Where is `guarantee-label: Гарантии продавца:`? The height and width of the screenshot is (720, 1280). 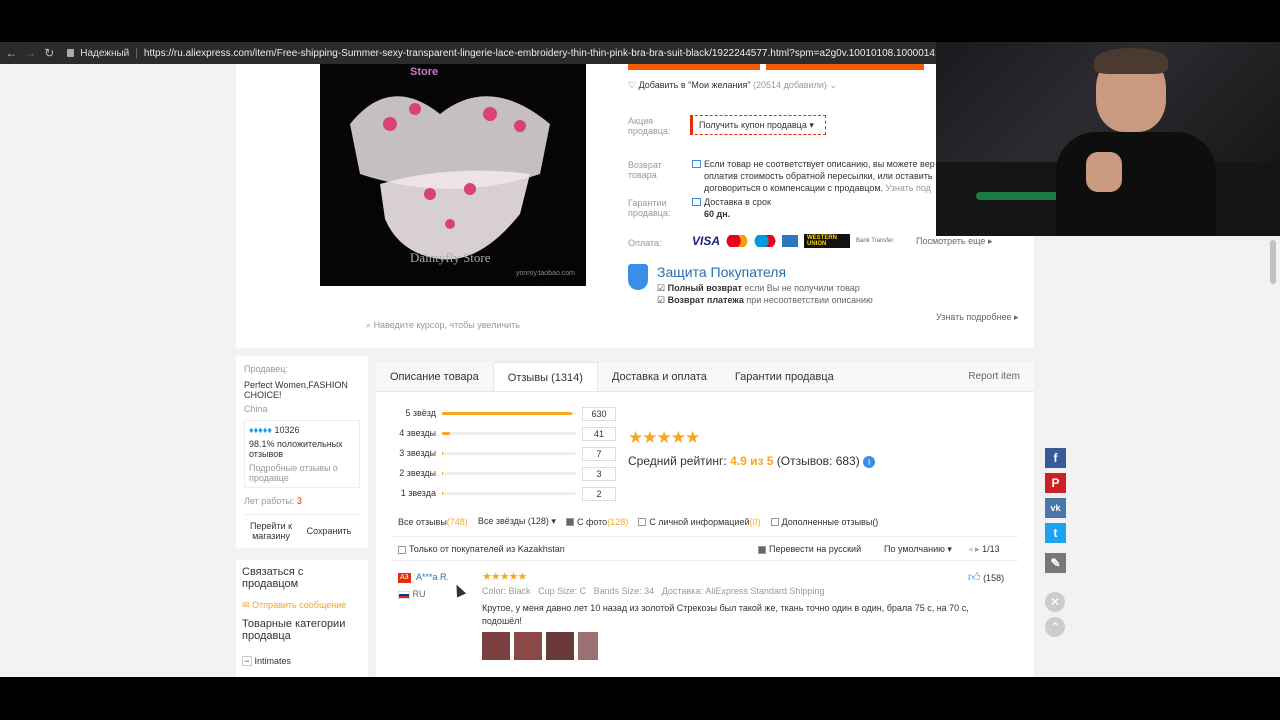
guarantee-label: Гарантии продавца: is located at coordinates (649, 208).